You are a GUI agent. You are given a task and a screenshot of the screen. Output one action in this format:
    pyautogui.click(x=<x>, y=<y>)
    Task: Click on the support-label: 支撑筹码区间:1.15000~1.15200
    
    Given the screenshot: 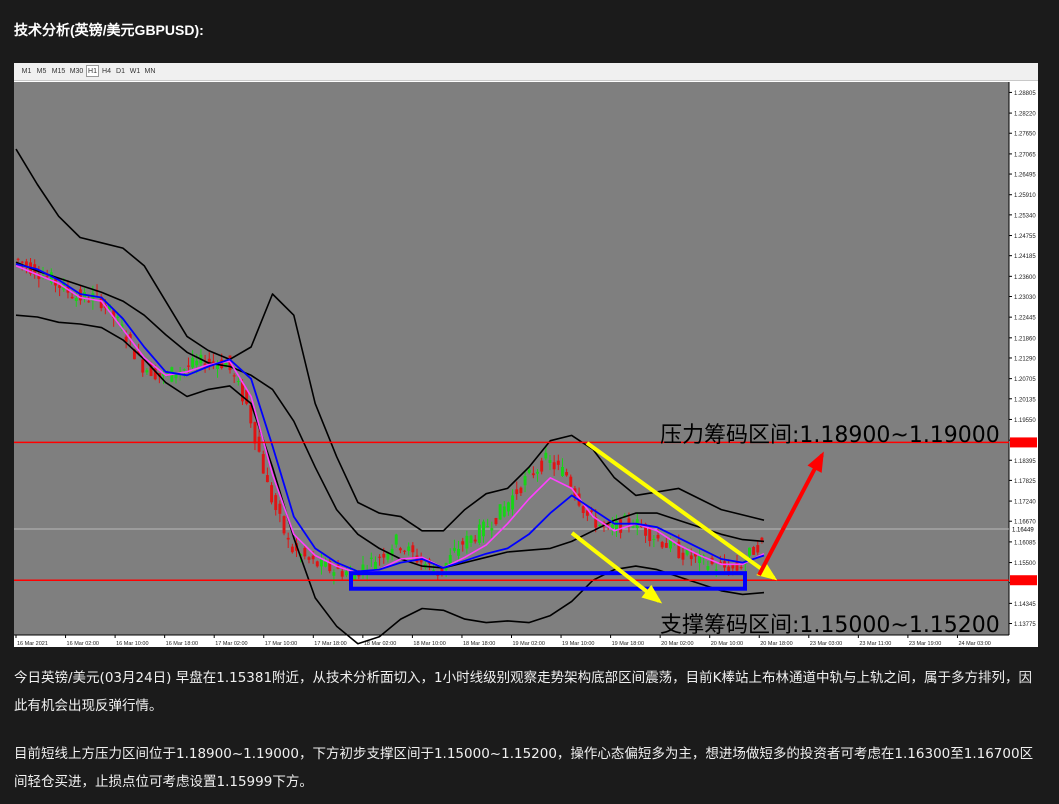 What is the action you would take?
    pyautogui.click(x=830, y=625)
    